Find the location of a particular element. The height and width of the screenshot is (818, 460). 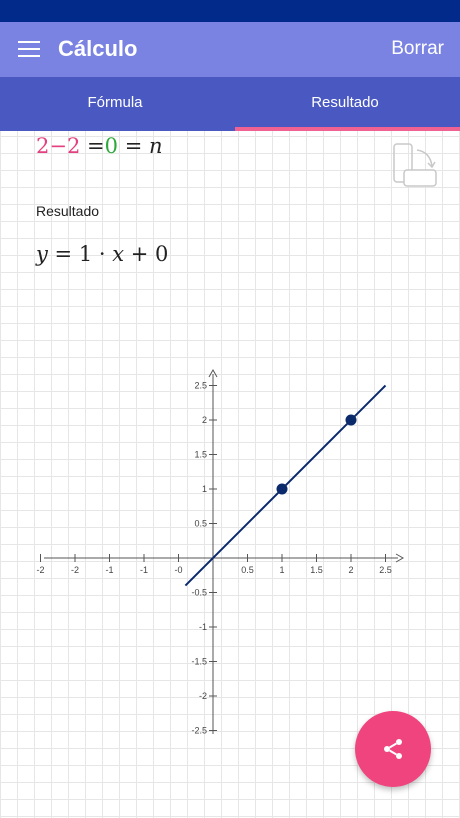

result-equals: = is located at coordinates (63, 254).